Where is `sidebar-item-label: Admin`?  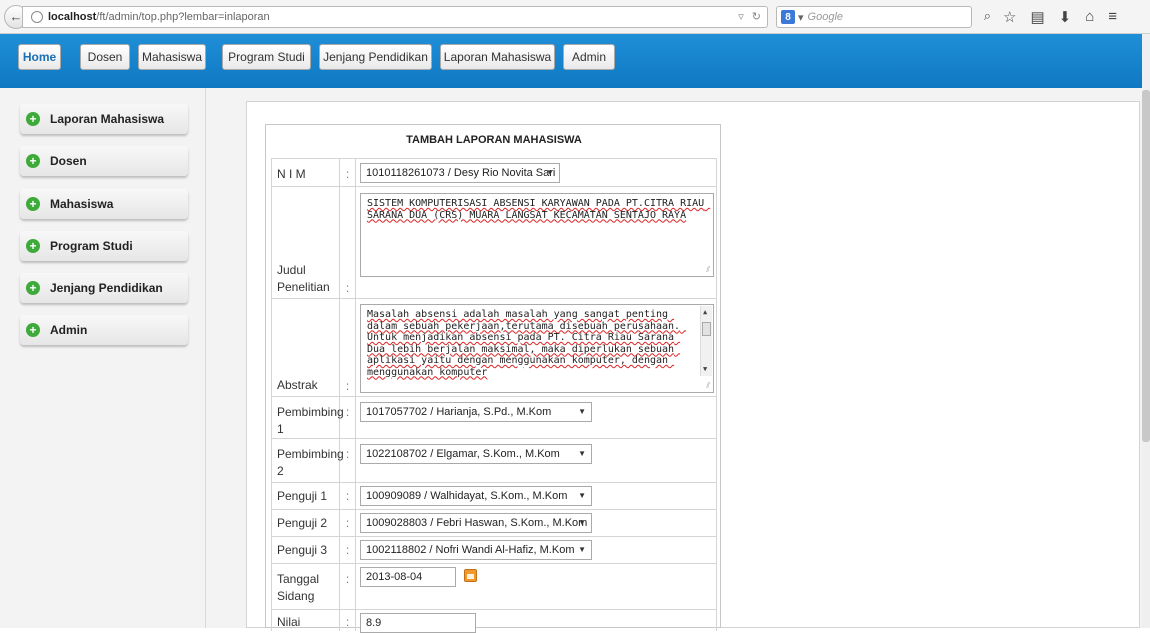
sidebar-item-label: Admin is located at coordinates (69, 330).